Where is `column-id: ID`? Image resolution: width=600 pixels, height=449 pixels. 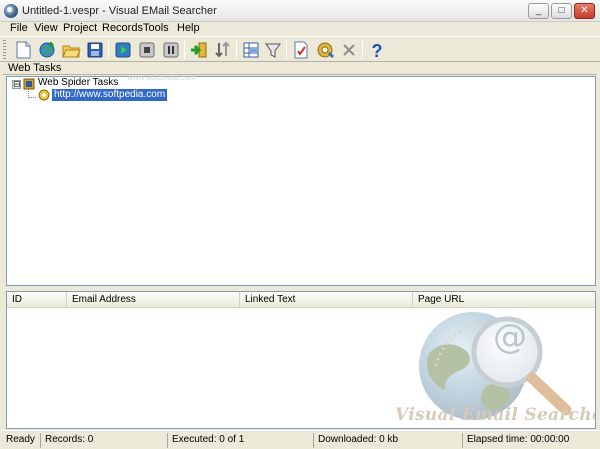
column-id: ID is located at coordinates (37, 300).